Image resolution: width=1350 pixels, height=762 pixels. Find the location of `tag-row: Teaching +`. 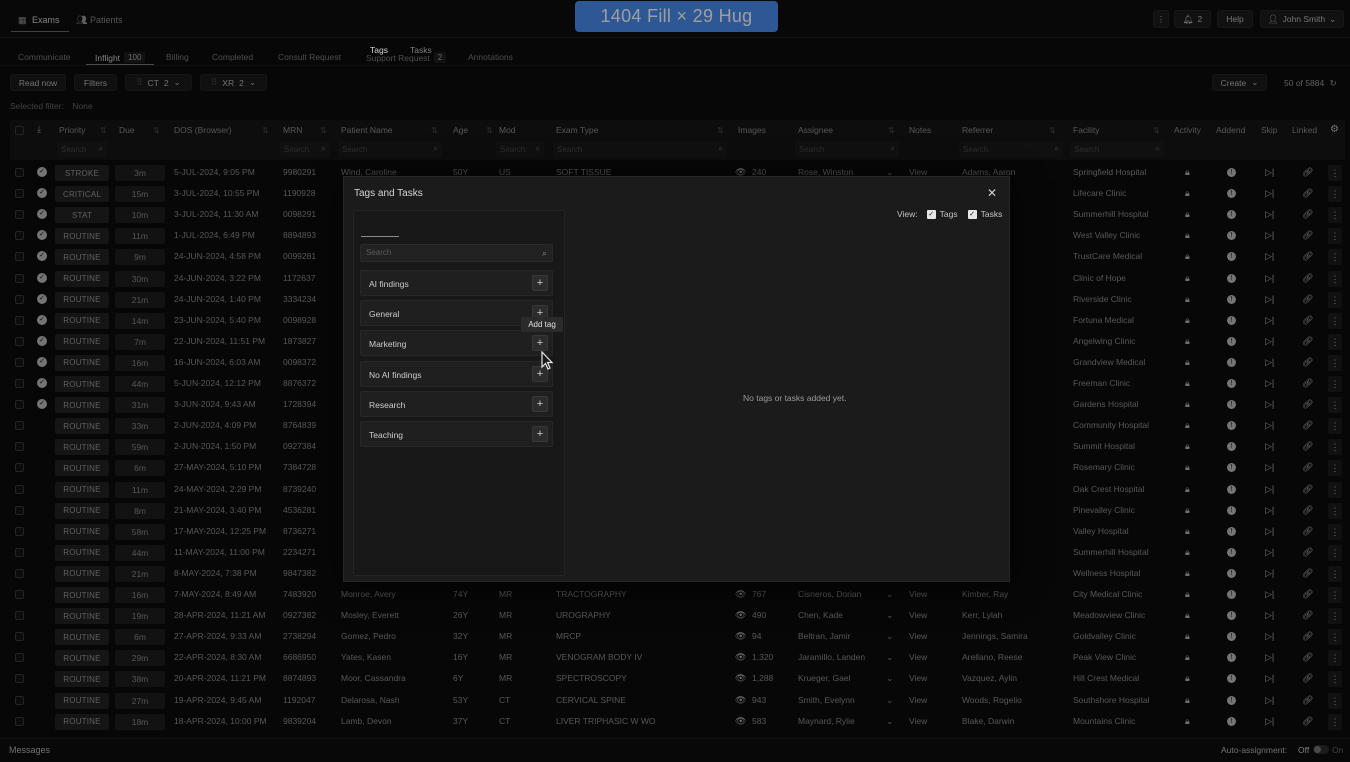

tag-row: Teaching + is located at coordinates (456, 434).